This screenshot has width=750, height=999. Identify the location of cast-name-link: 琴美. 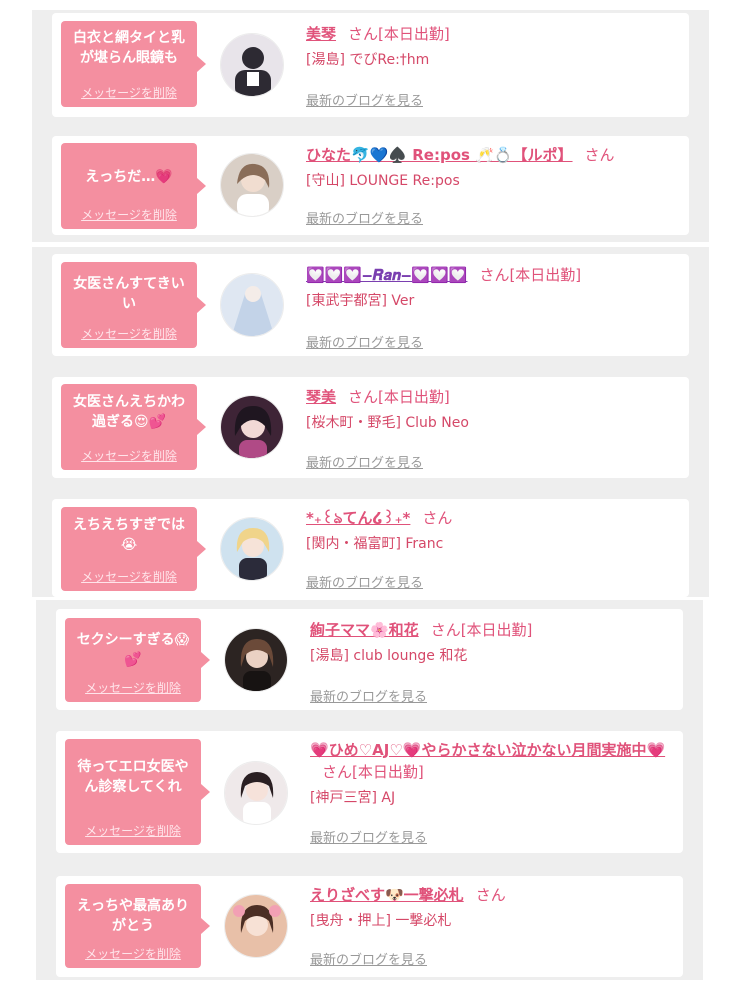
(321, 397).